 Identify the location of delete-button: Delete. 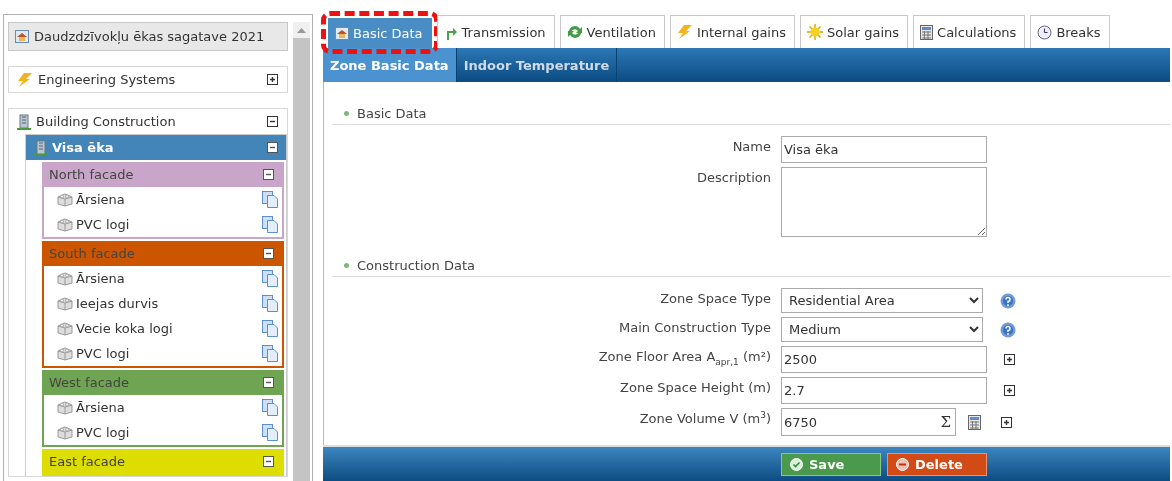
(937, 464).